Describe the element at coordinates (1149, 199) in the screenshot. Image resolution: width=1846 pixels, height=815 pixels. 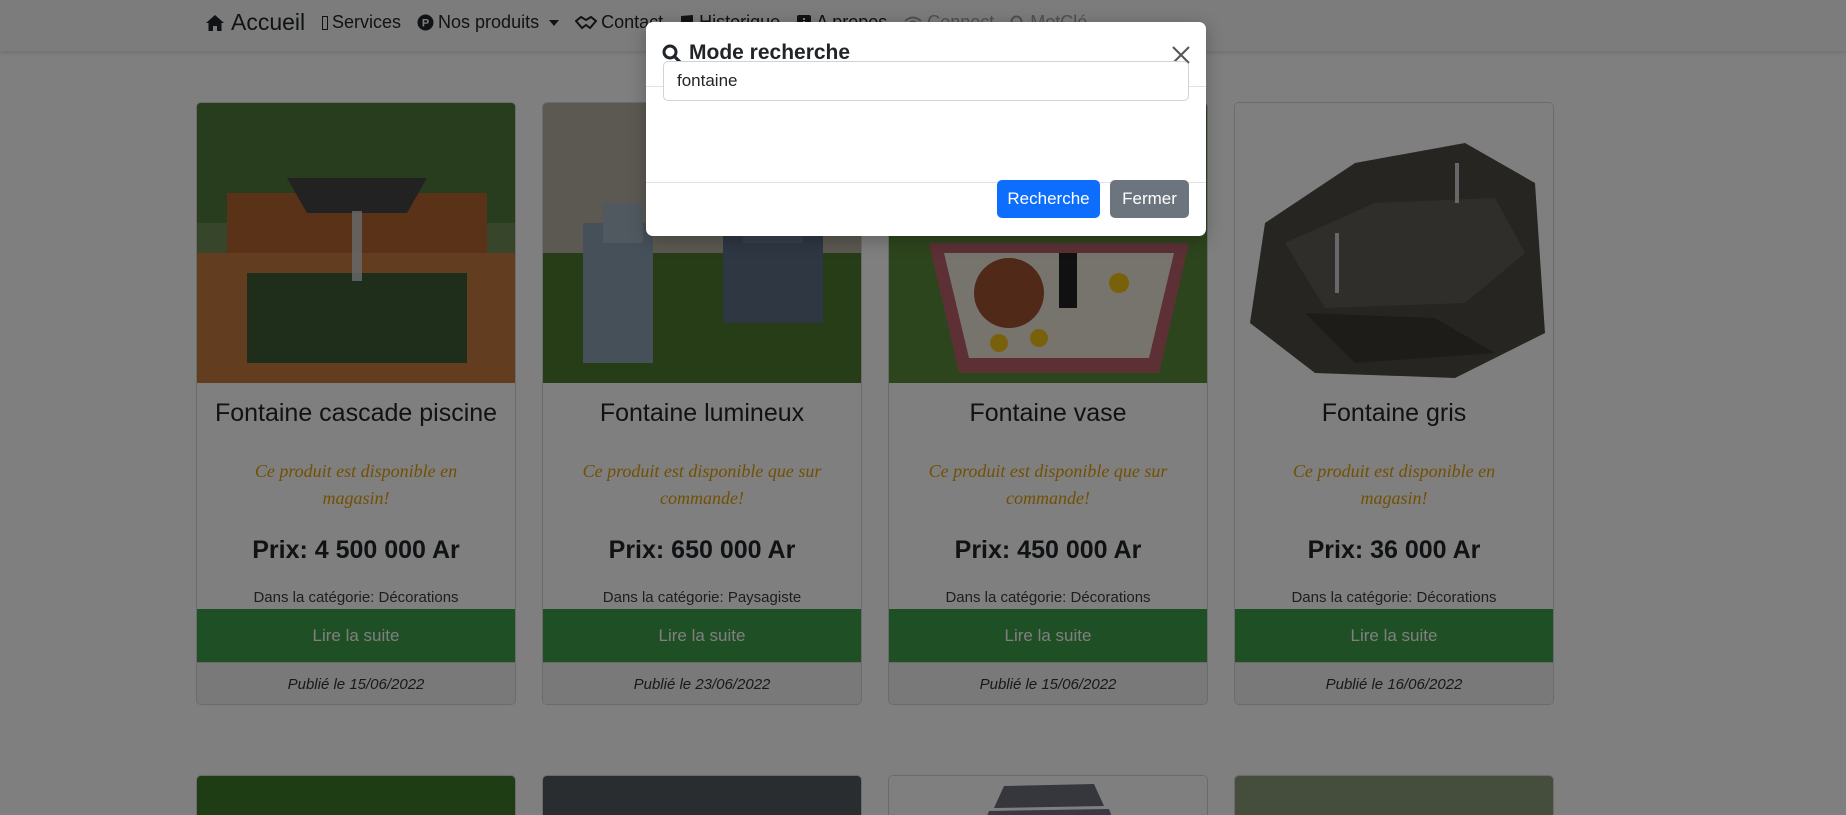
I see `close-button: Fermer` at that location.